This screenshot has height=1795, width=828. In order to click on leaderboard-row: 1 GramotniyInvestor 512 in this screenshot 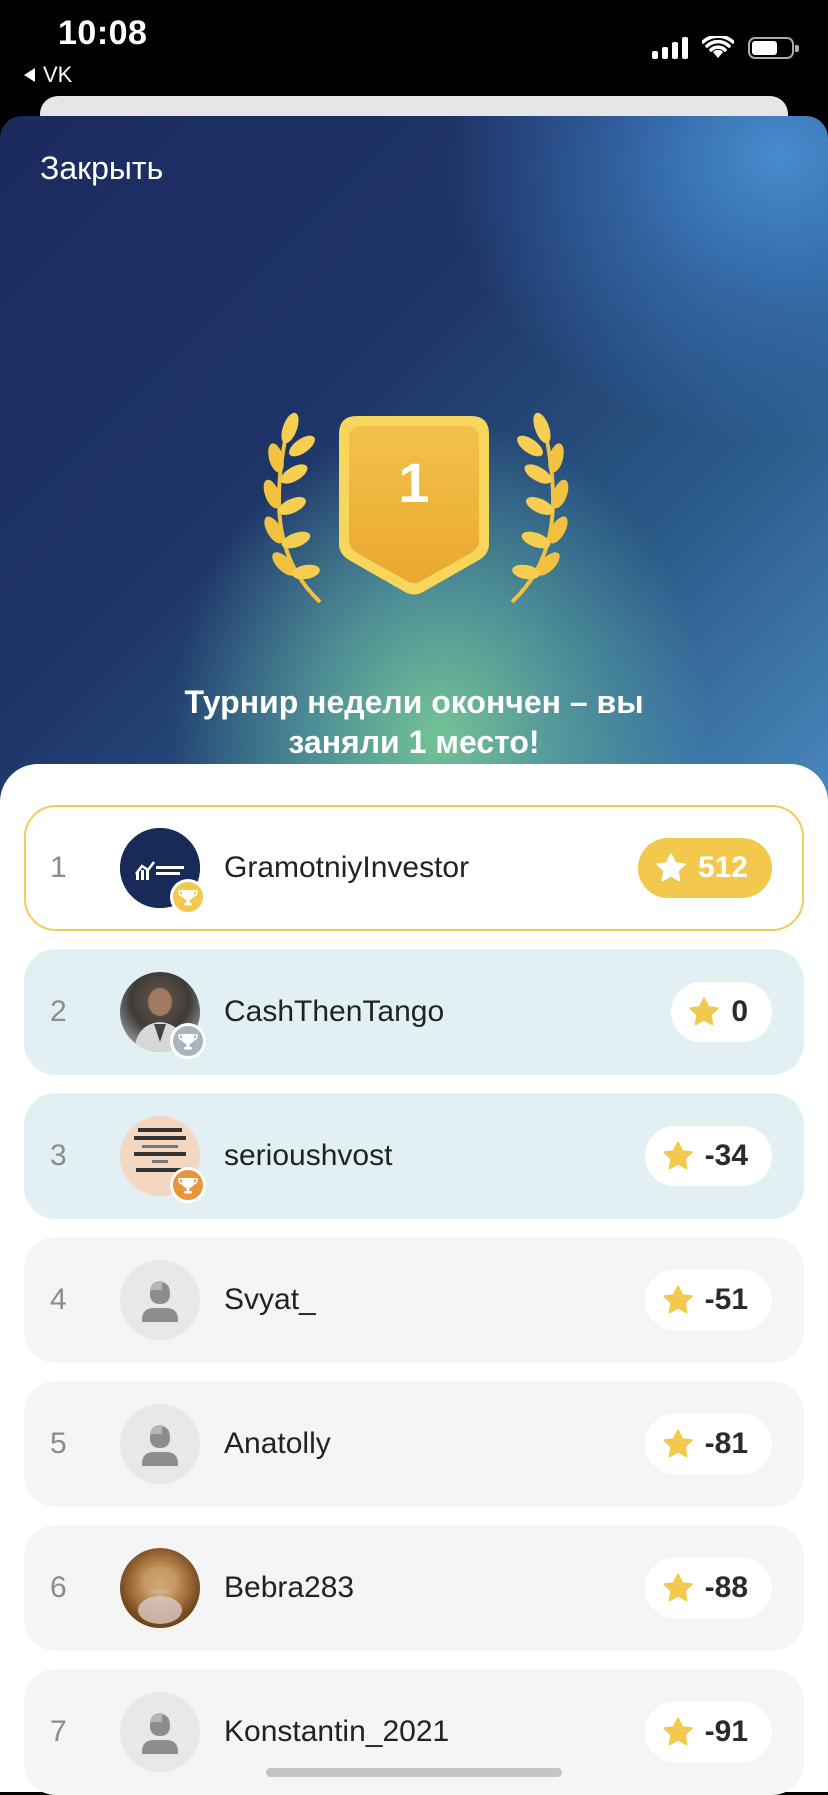, I will do `click(414, 868)`.